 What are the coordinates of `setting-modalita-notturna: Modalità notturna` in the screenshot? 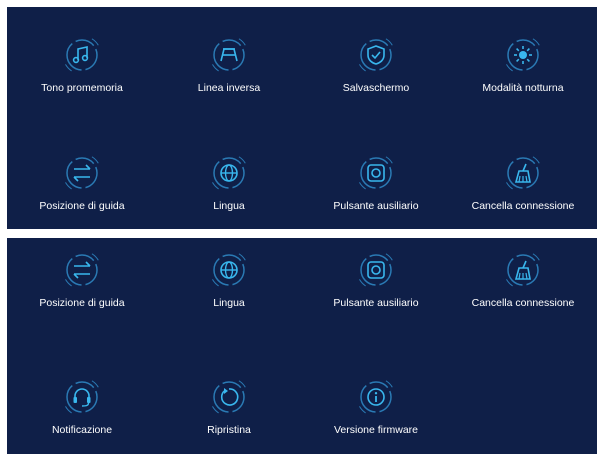 It's located at (523, 65).